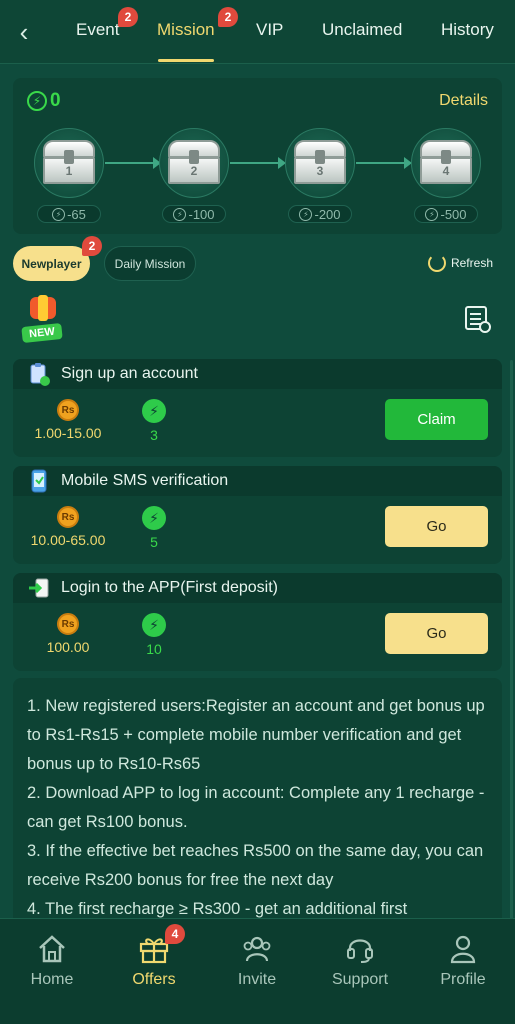 Image resolution: width=515 pixels, height=1024 pixels. What do you see at coordinates (52, 949) in the screenshot?
I see `home-icon` at bounding box center [52, 949].